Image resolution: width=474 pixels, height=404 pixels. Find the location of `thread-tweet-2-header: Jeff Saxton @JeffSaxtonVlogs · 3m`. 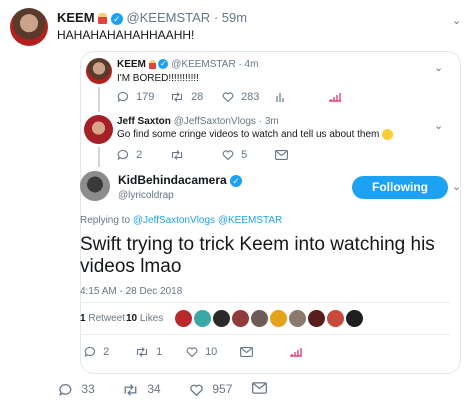

thread-tweet-2-header: Jeff Saxton @JeffSaxtonVlogs · 3m is located at coordinates (198, 121).